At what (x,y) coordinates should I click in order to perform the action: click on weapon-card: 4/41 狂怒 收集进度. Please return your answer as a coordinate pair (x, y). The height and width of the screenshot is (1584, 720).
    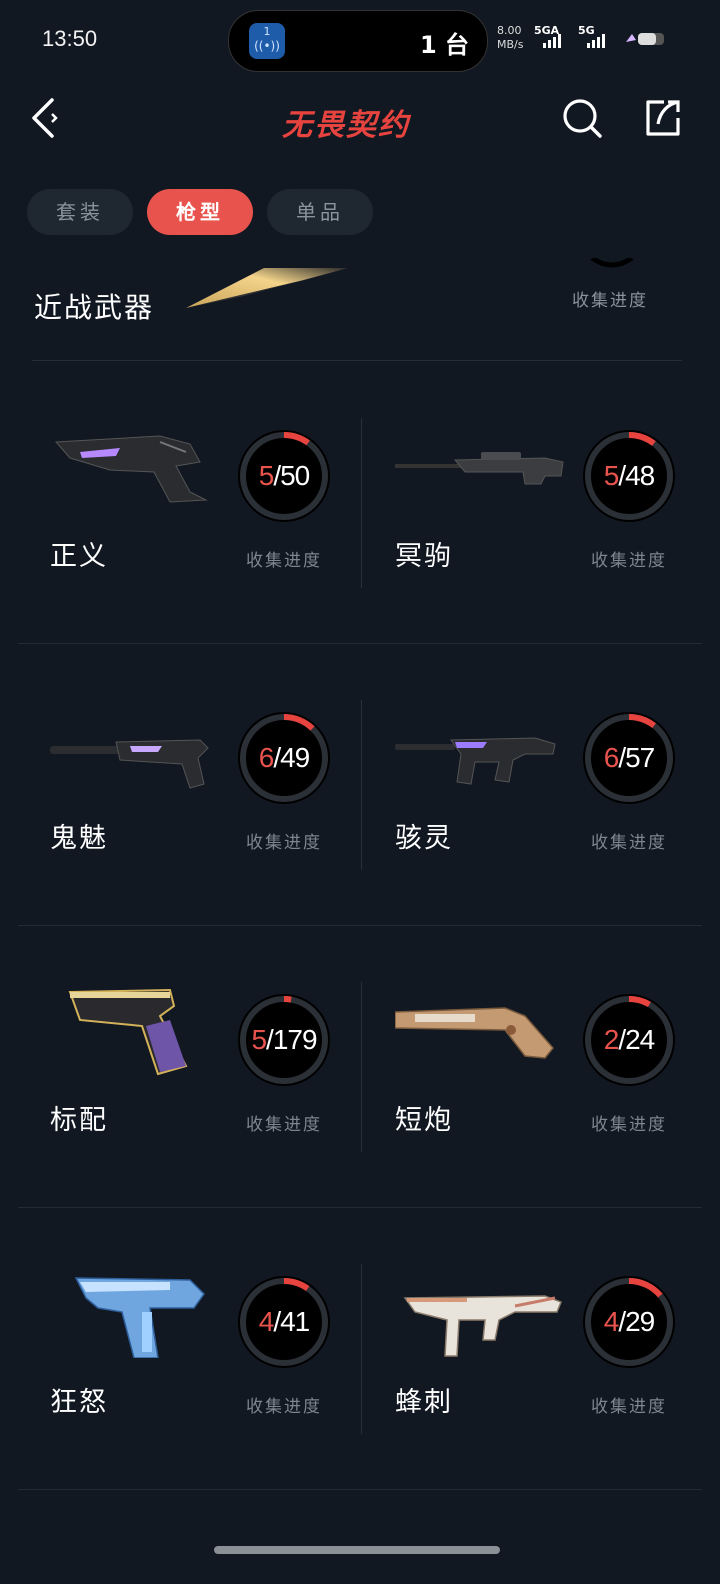
    Looking at the image, I should click on (190, 1349).